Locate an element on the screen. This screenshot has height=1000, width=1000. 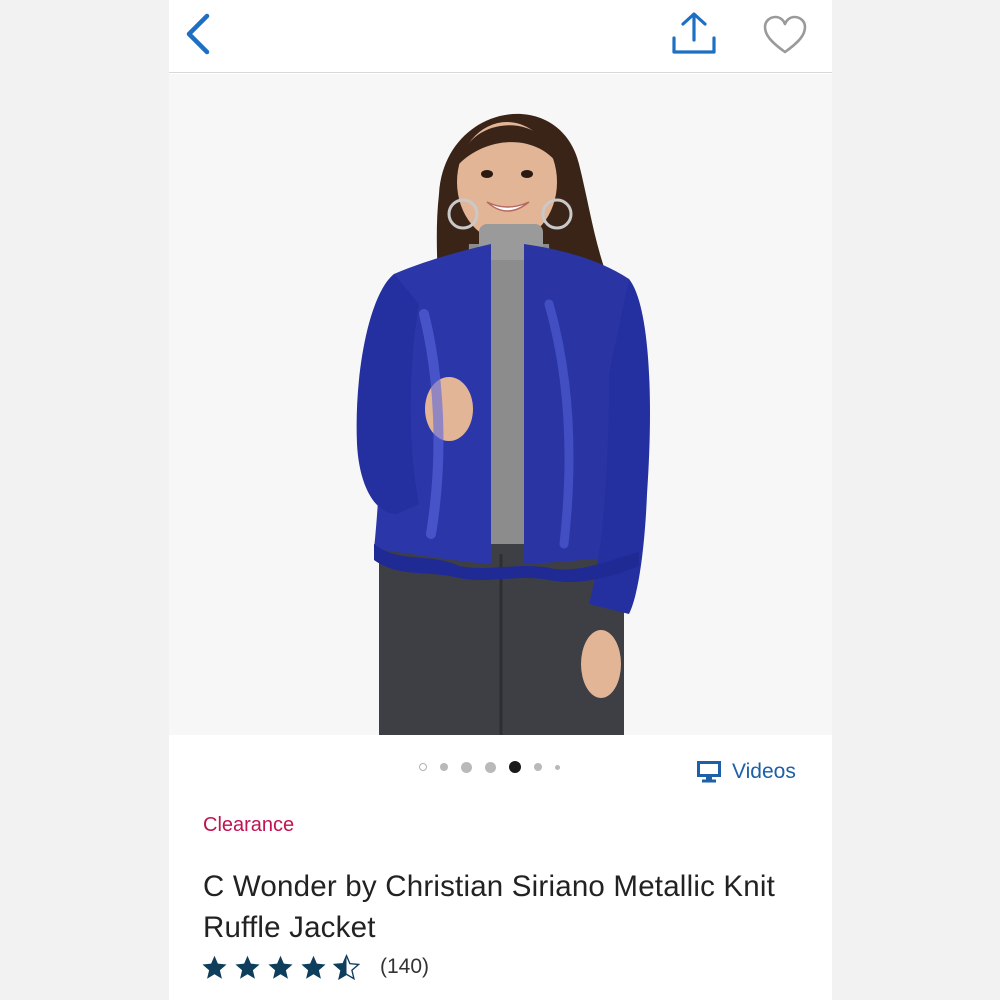
videos-label: Videos is located at coordinates (764, 771).